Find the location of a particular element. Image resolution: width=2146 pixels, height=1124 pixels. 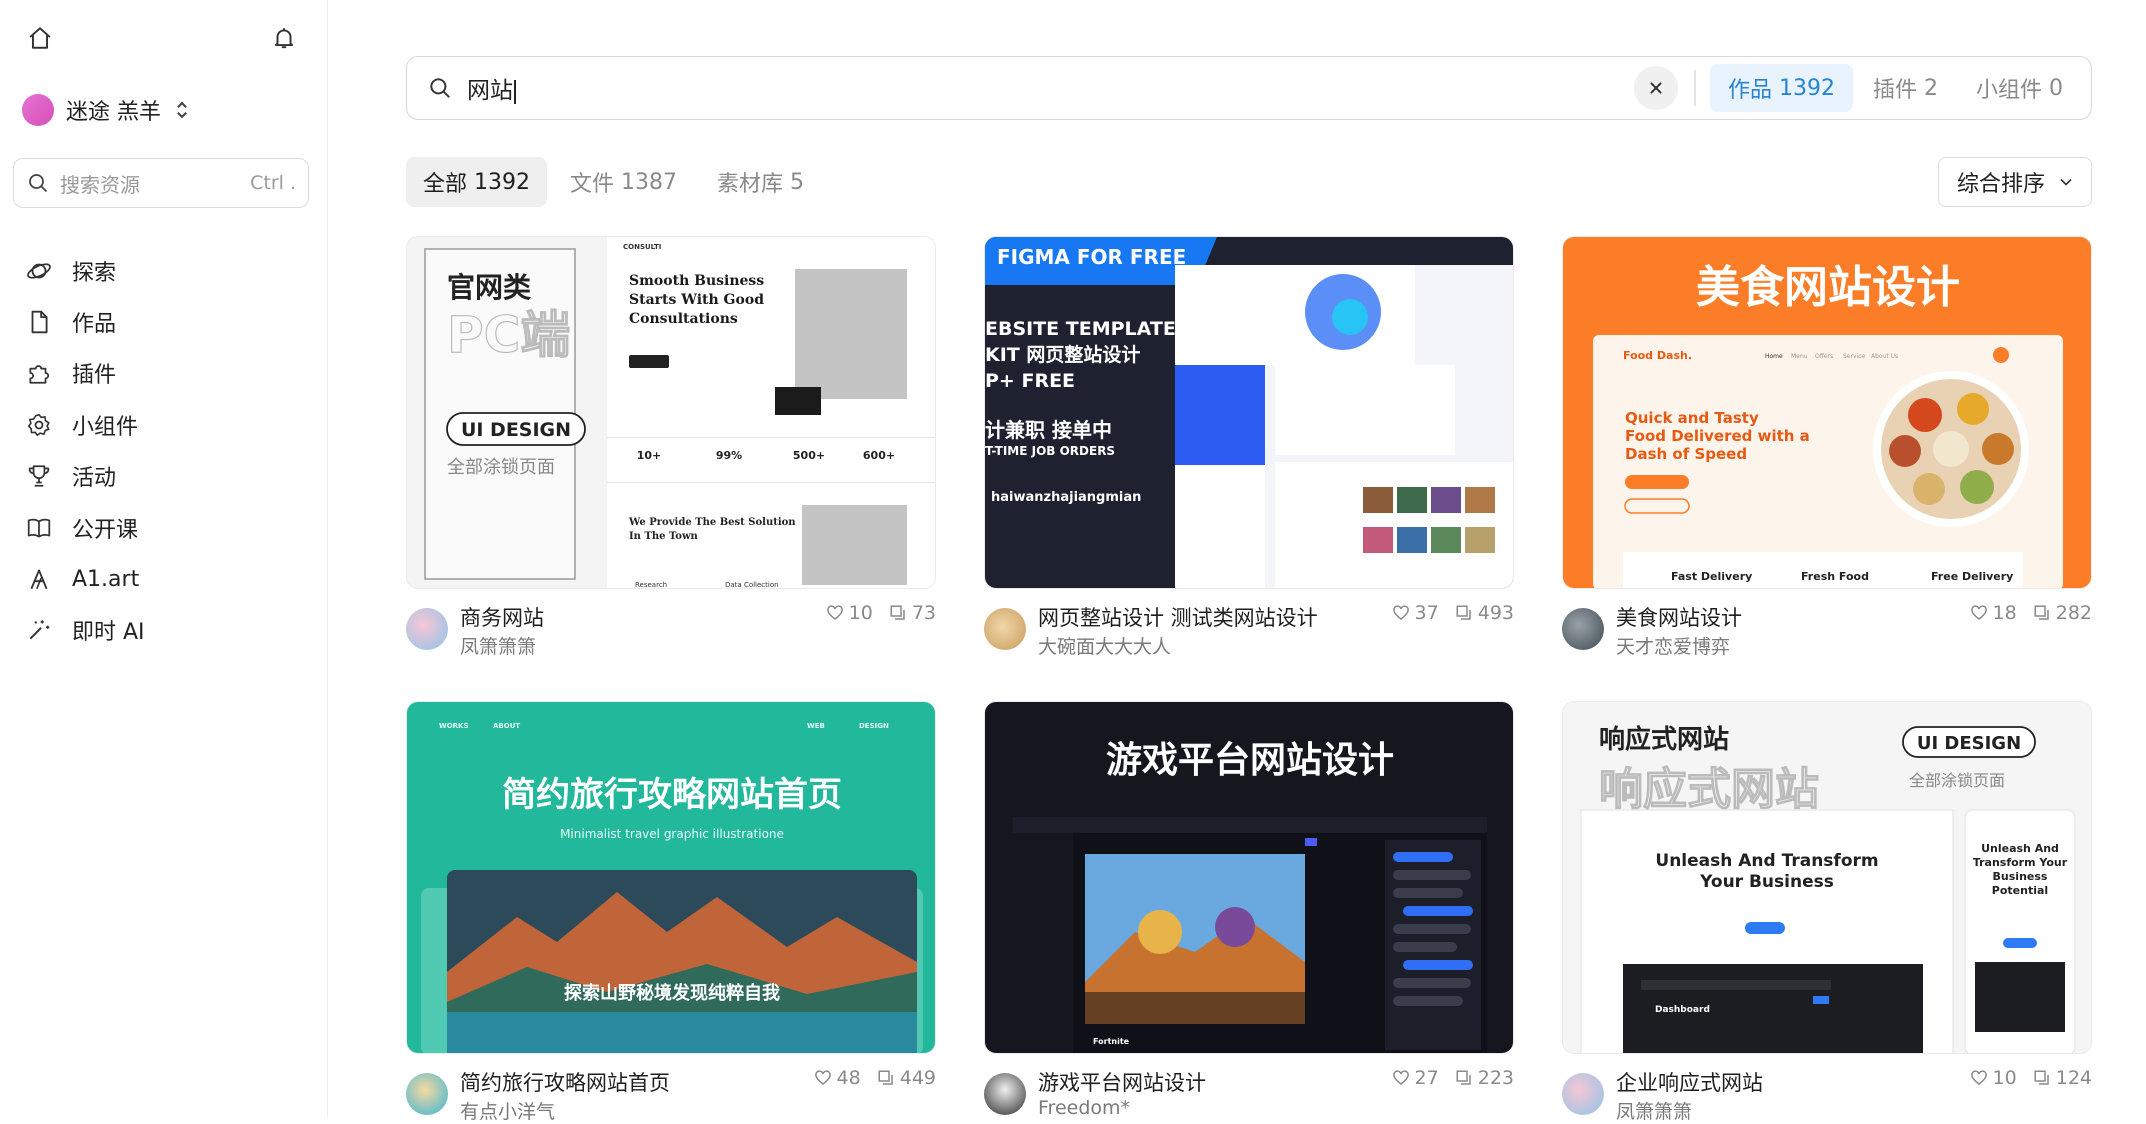

divider is located at coordinates (1695, 88).